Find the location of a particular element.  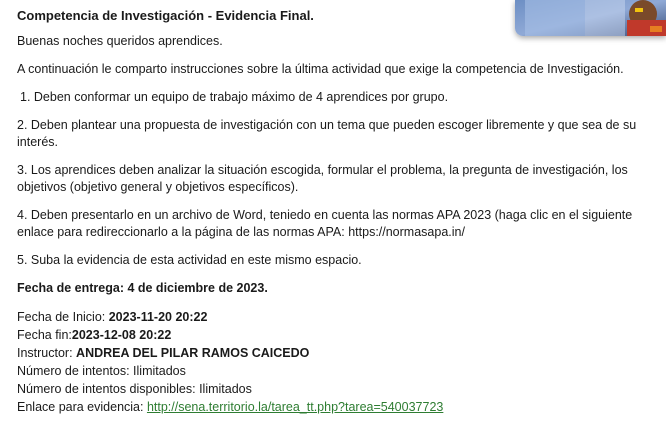

instructor-label: Instructor: is located at coordinates (47, 353).